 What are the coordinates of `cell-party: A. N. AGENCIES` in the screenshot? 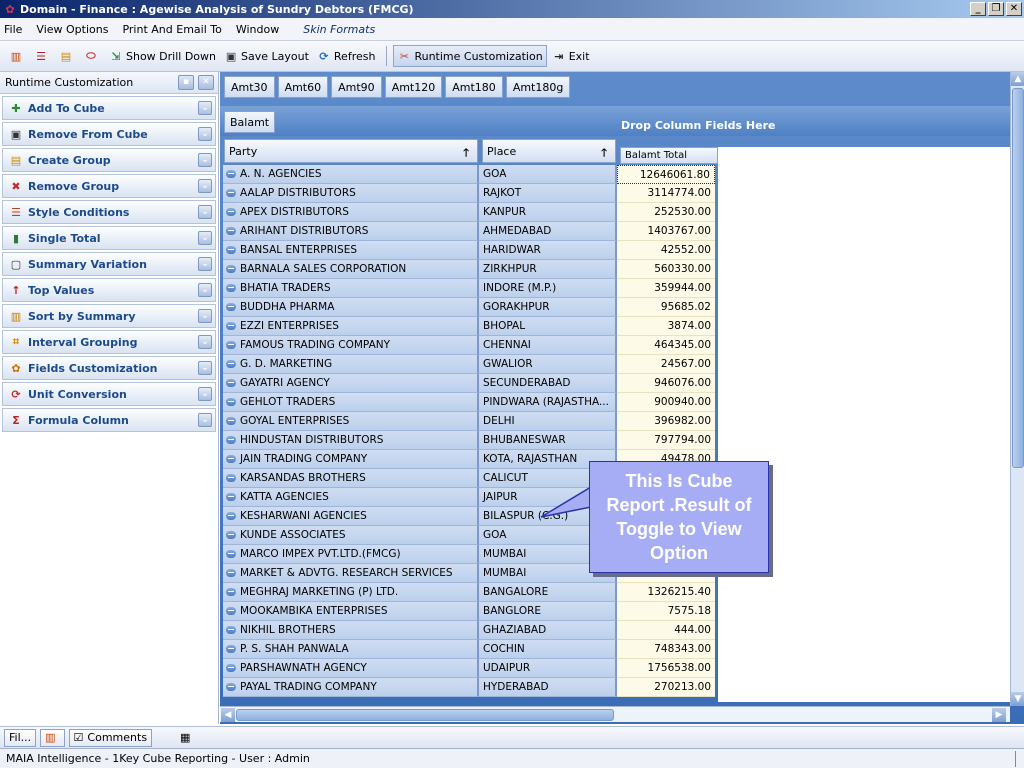 It's located at (351, 174).